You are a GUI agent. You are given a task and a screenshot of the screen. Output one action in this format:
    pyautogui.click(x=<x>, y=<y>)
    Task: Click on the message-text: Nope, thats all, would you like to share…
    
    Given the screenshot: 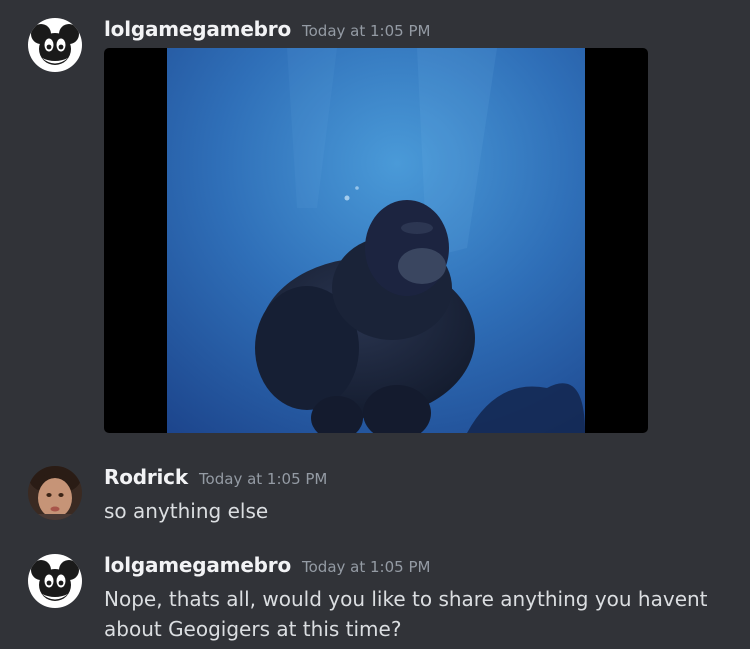 What is the action you would take?
    pyautogui.click(x=406, y=614)
    